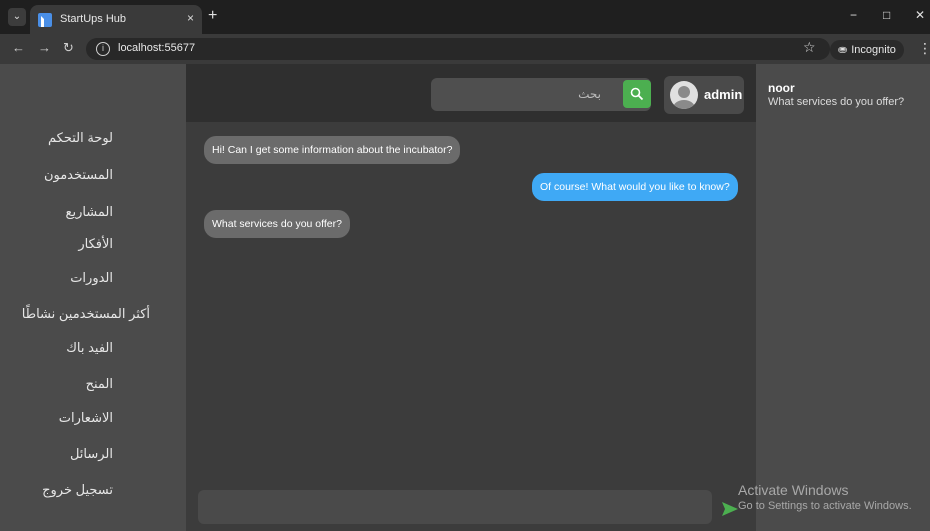 Image resolution: width=930 pixels, height=531 pixels. What do you see at coordinates (91, 278) in the screenshot?
I see `sidebar-item-courses: الدورات` at bounding box center [91, 278].